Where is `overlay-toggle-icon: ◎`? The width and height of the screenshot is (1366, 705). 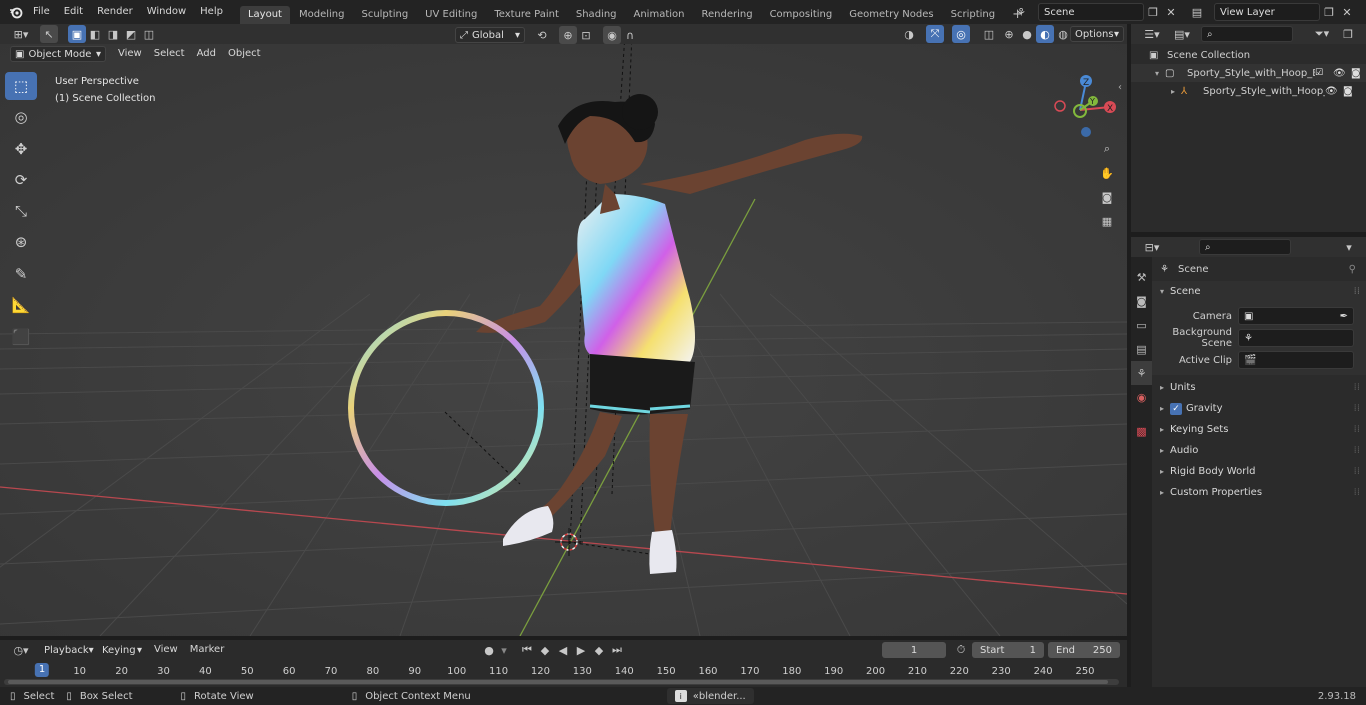
overlay-toggle-icon: ◎ is located at coordinates (961, 34).